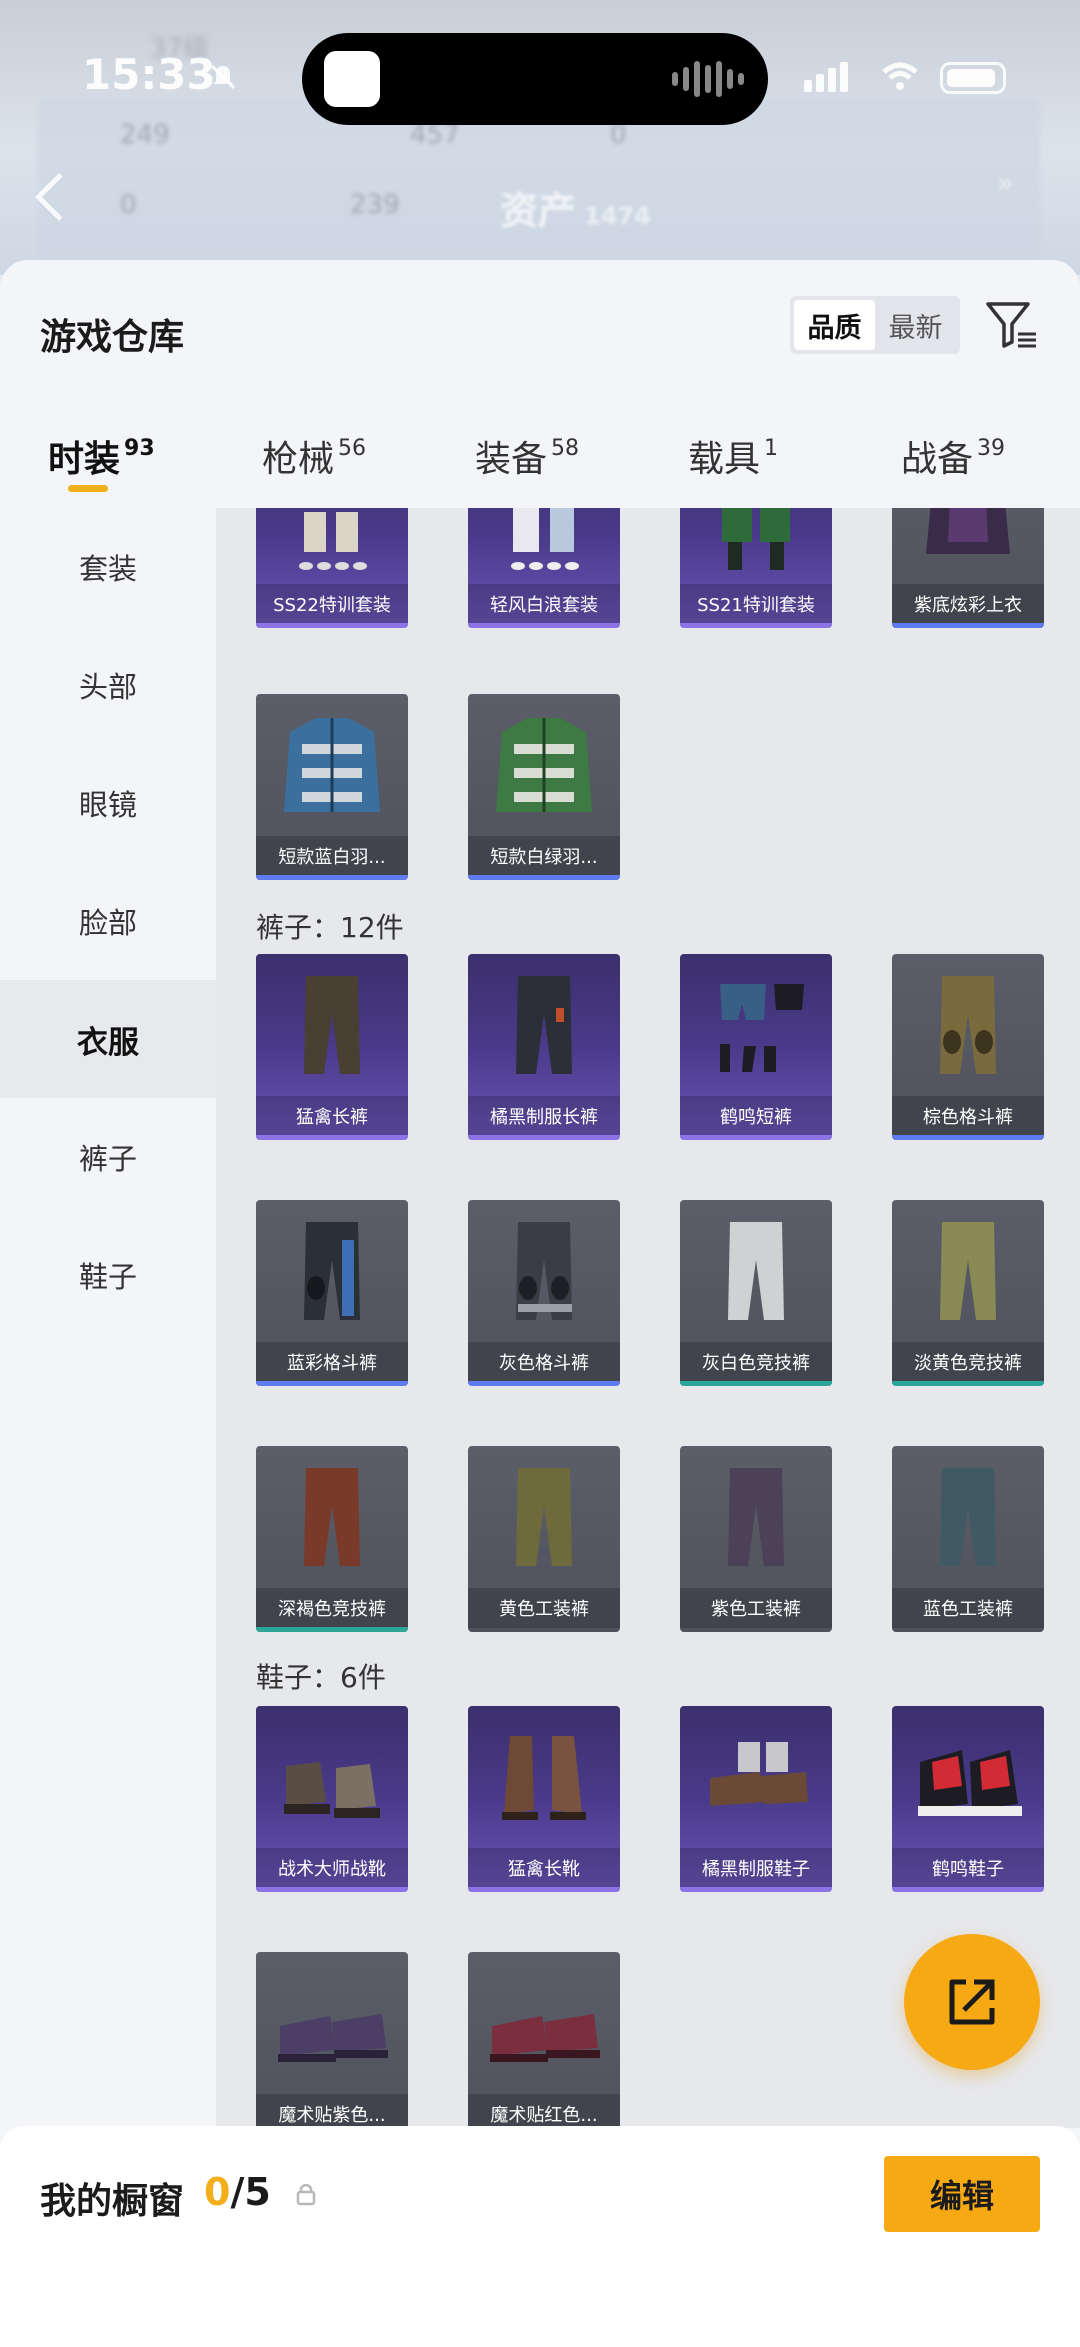 Image resolution: width=1080 pixels, height=2347 pixels. I want to click on sort-quality-button: 品质, so click(834, 325).